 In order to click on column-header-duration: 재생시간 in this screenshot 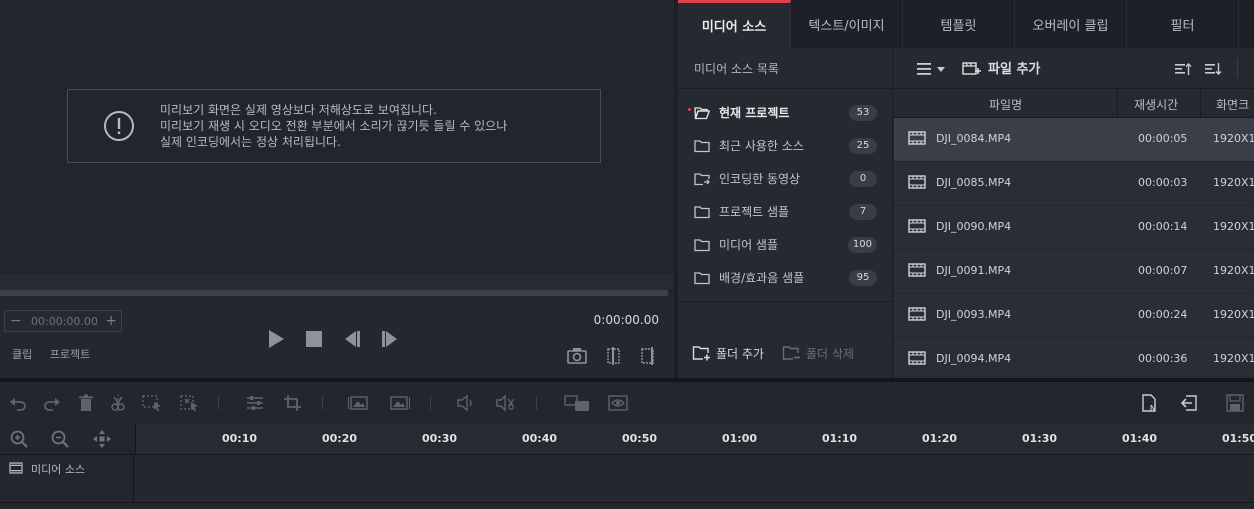, I will do `click(1156, 104)`.